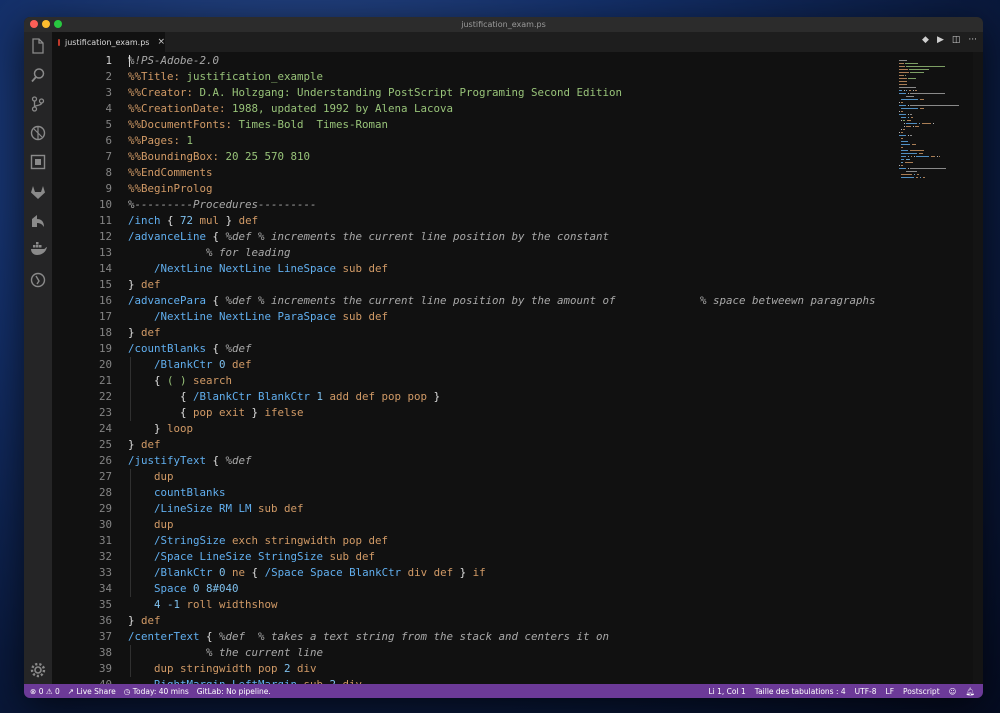 The image size is (1000, 713). I want to click on code-line: 40 RightMargin LeftMargin sub 2 div, so click(502, 680).